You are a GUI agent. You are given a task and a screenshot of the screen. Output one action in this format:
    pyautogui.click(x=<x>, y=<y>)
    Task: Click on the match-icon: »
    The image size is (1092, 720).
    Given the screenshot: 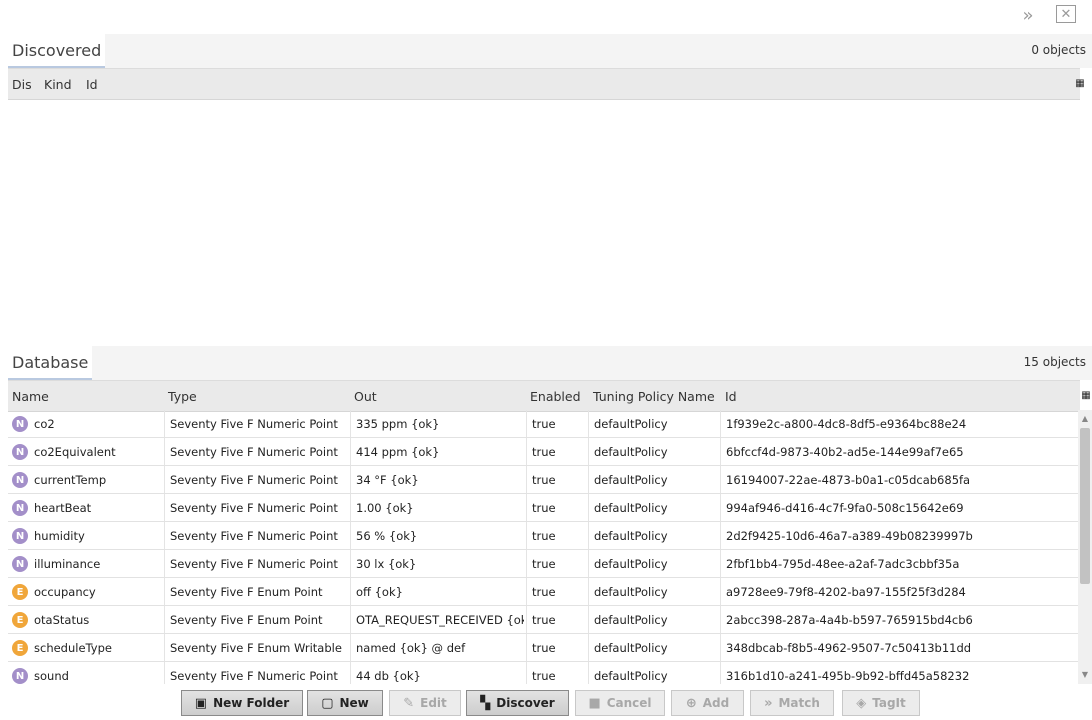 What is the action you would take?
    pyautogui.click(x=768, y=703)
    